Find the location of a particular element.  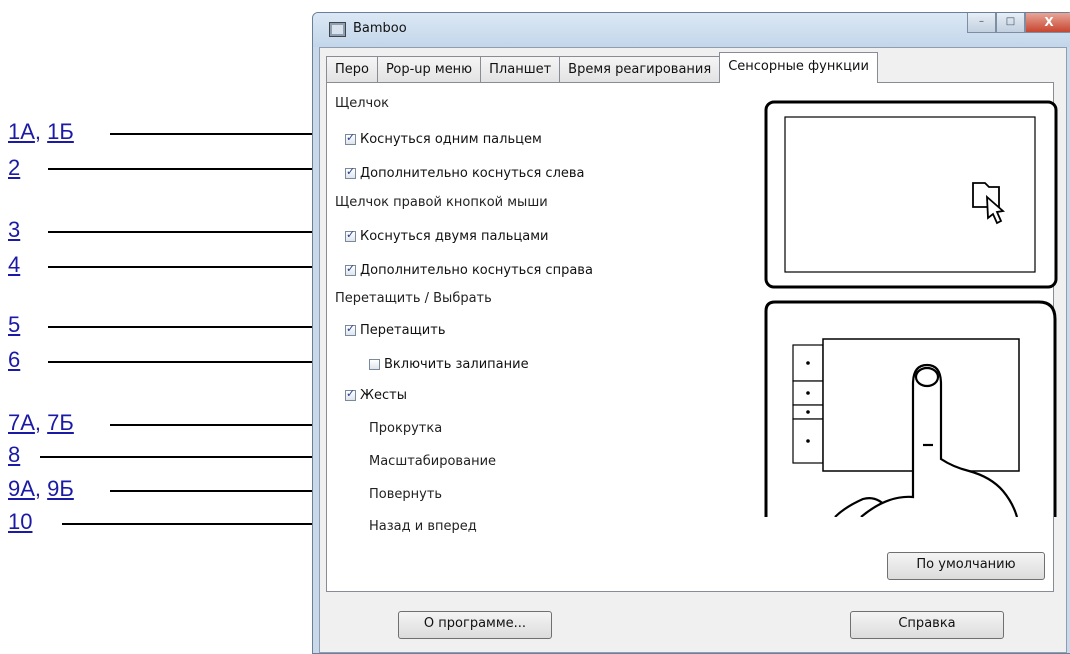

close-icon: X is located at coordinates (1047, 23).